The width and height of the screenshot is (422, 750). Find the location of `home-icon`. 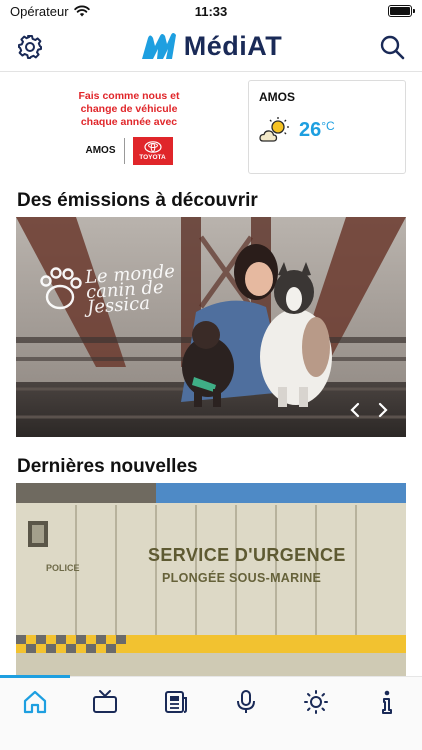

home-icon is located at coordinates (35, 702).